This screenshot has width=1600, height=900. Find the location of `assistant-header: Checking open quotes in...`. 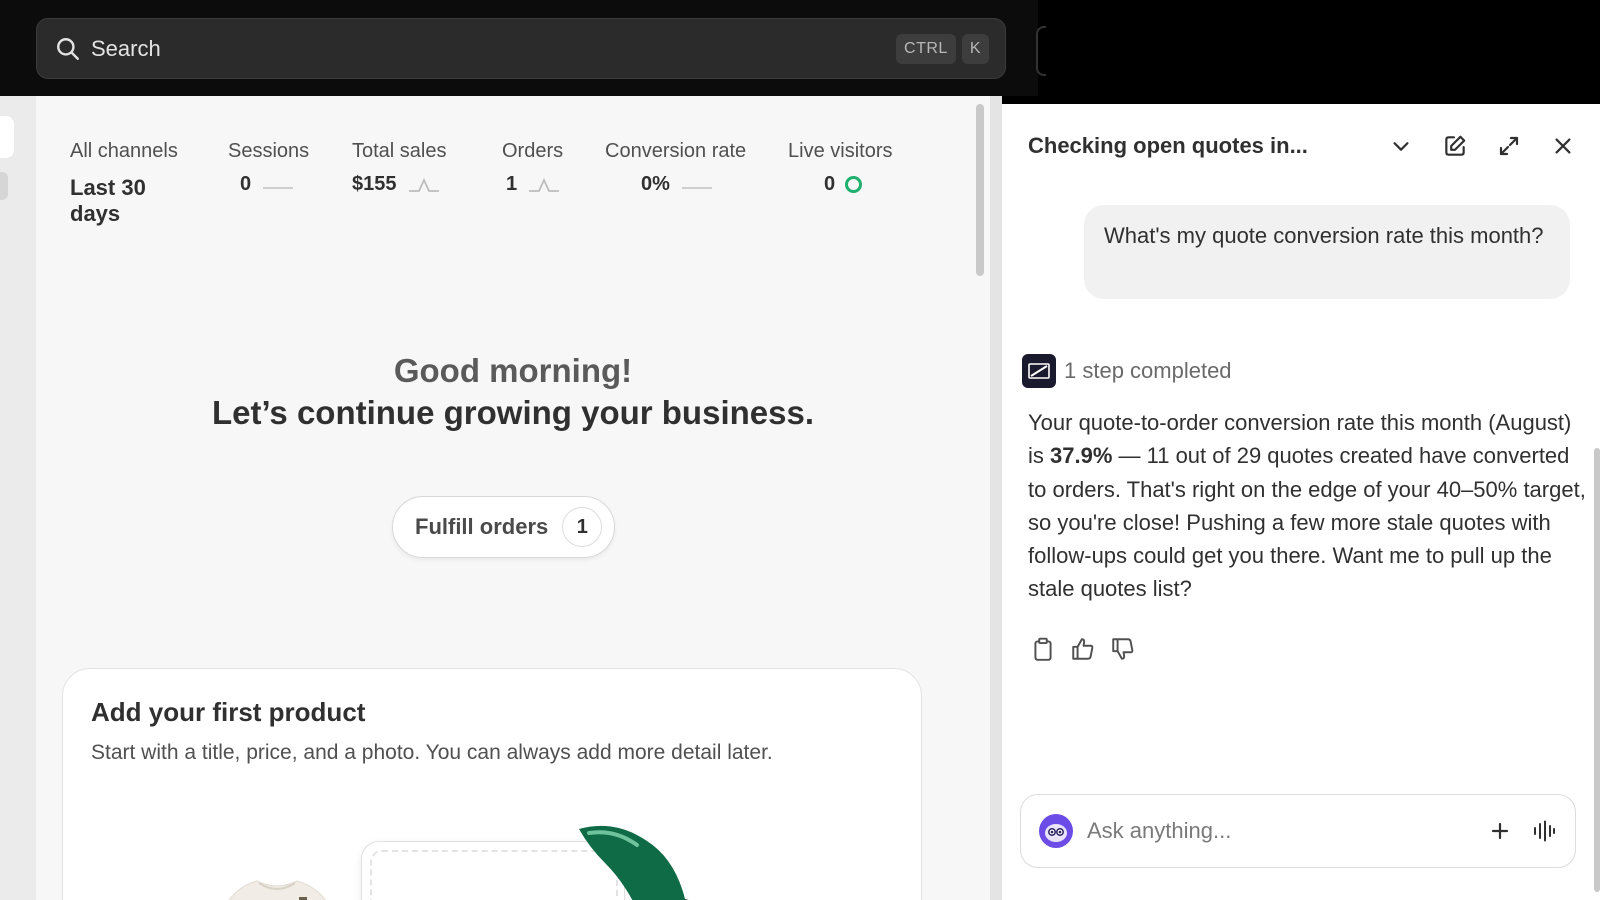

assistant-header: Checking open quotes in... is located at coordinates (1303, 146).